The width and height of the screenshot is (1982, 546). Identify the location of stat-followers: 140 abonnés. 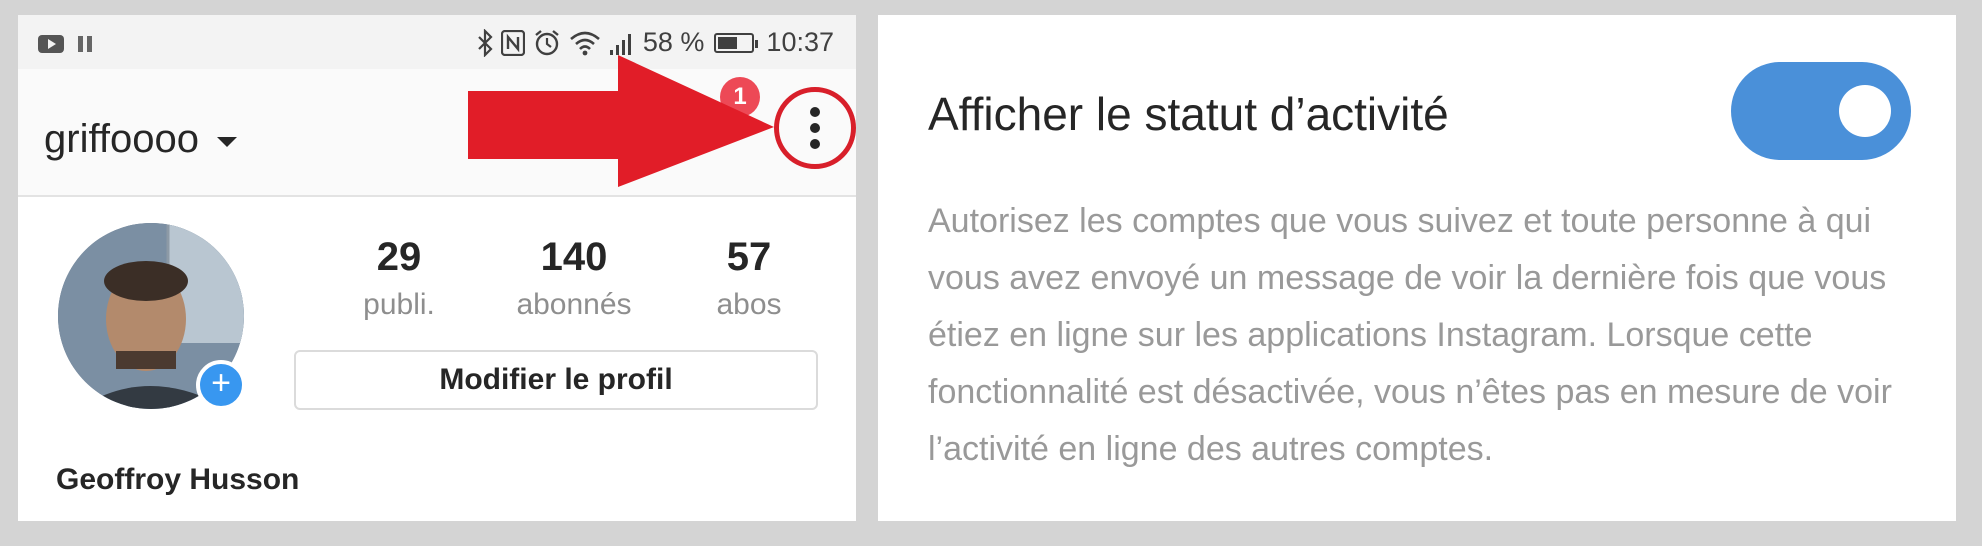
(574, 278).